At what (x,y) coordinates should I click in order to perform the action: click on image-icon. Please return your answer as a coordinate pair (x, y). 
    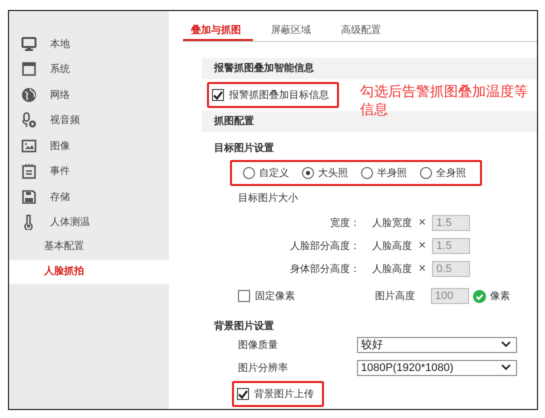
    Looking at the image, I should click on (29, 146).